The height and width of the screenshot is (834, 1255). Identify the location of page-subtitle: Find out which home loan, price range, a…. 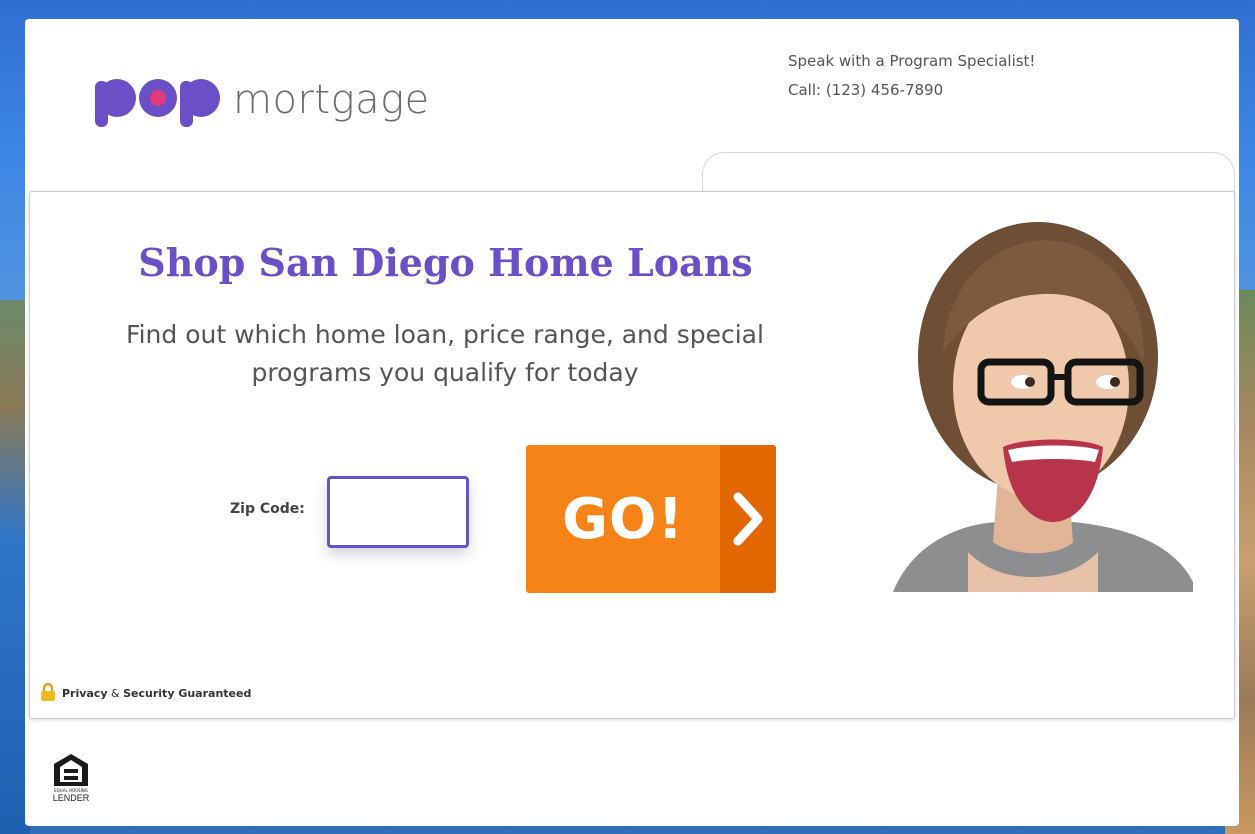
(445, 353).